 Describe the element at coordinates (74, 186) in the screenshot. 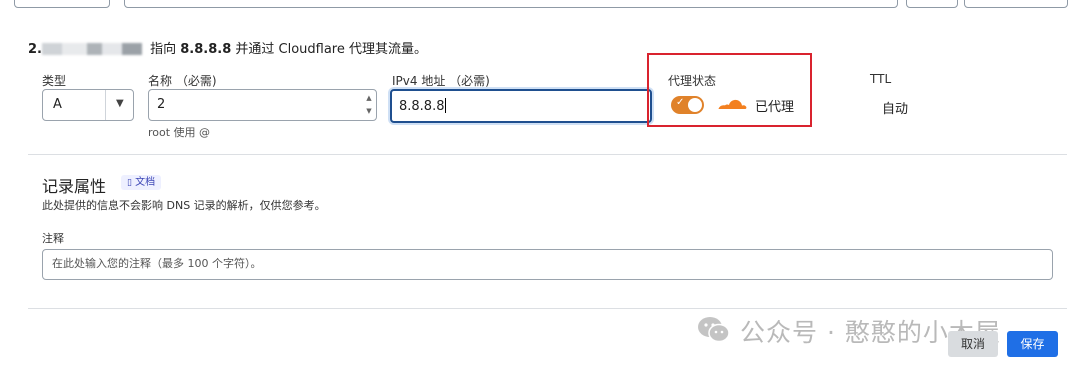

I see `record-attributes-title: 记录属性` at that location.